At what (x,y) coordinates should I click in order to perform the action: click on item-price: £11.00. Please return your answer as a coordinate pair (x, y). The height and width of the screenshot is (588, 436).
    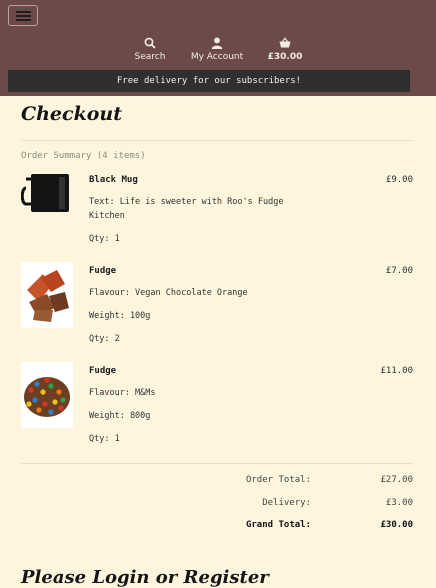
    Looking at the image, I should click on (396, 371).